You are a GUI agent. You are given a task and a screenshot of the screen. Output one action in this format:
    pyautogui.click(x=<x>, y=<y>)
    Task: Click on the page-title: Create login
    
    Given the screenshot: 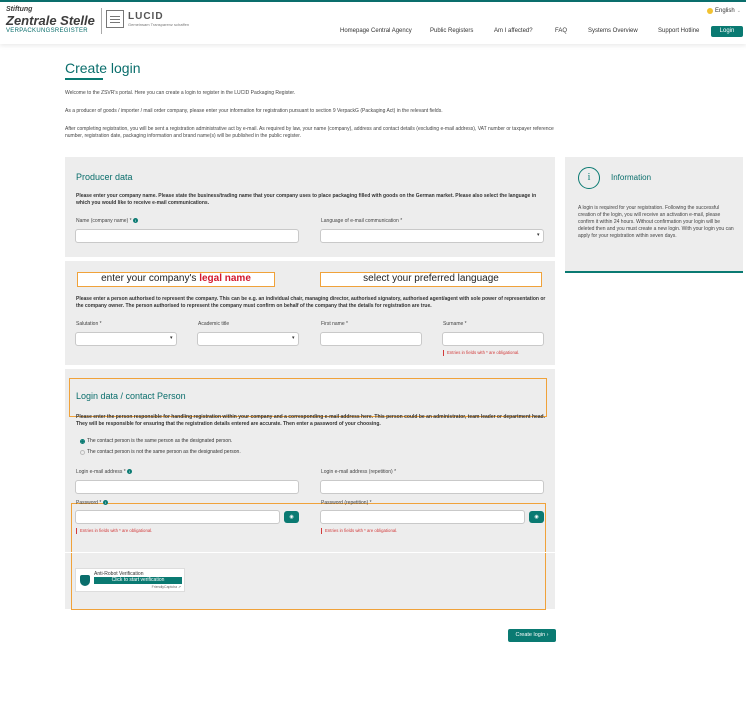 What is the action you would take?
    pyautogui.click(x=103, y=68)
    